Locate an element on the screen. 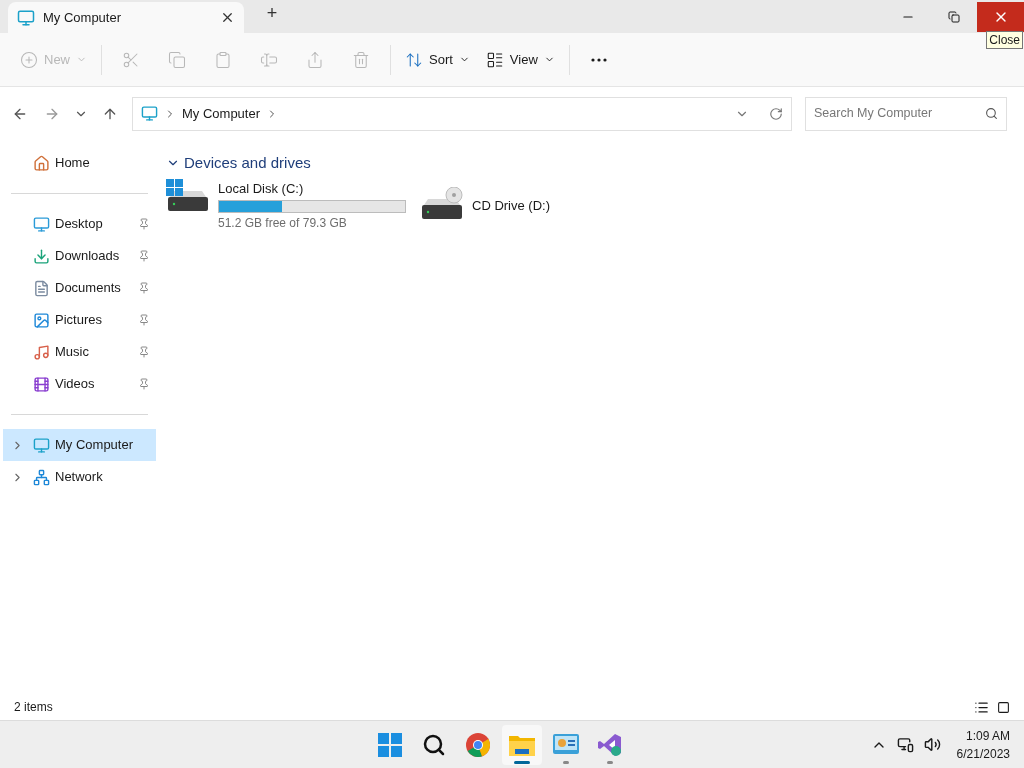 Image resolution: width=1024 pixels, height=768 pixels. item-label: Music is located at coordinates (72, 352).